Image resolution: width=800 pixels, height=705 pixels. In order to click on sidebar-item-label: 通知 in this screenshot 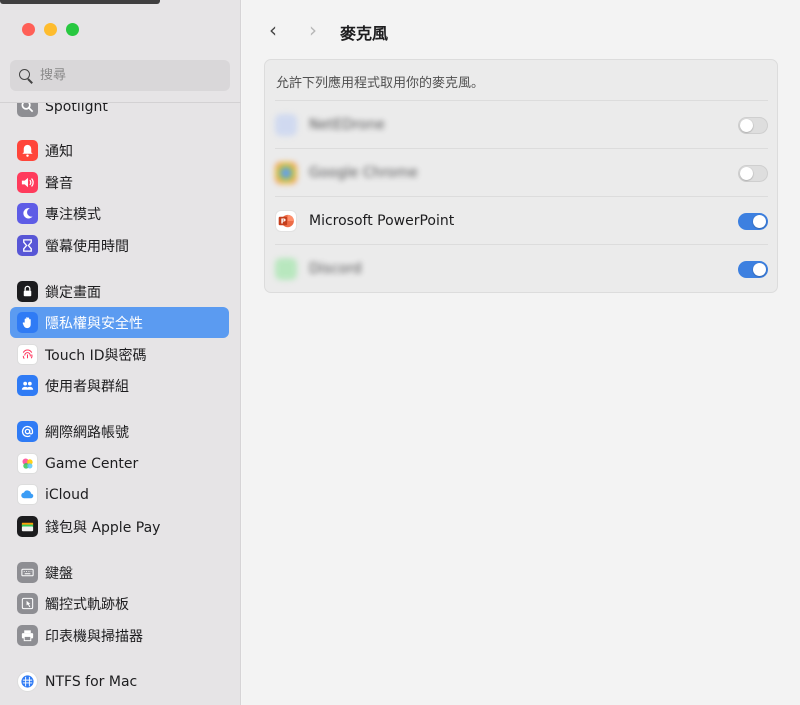, I will do `click(59, 151)`.